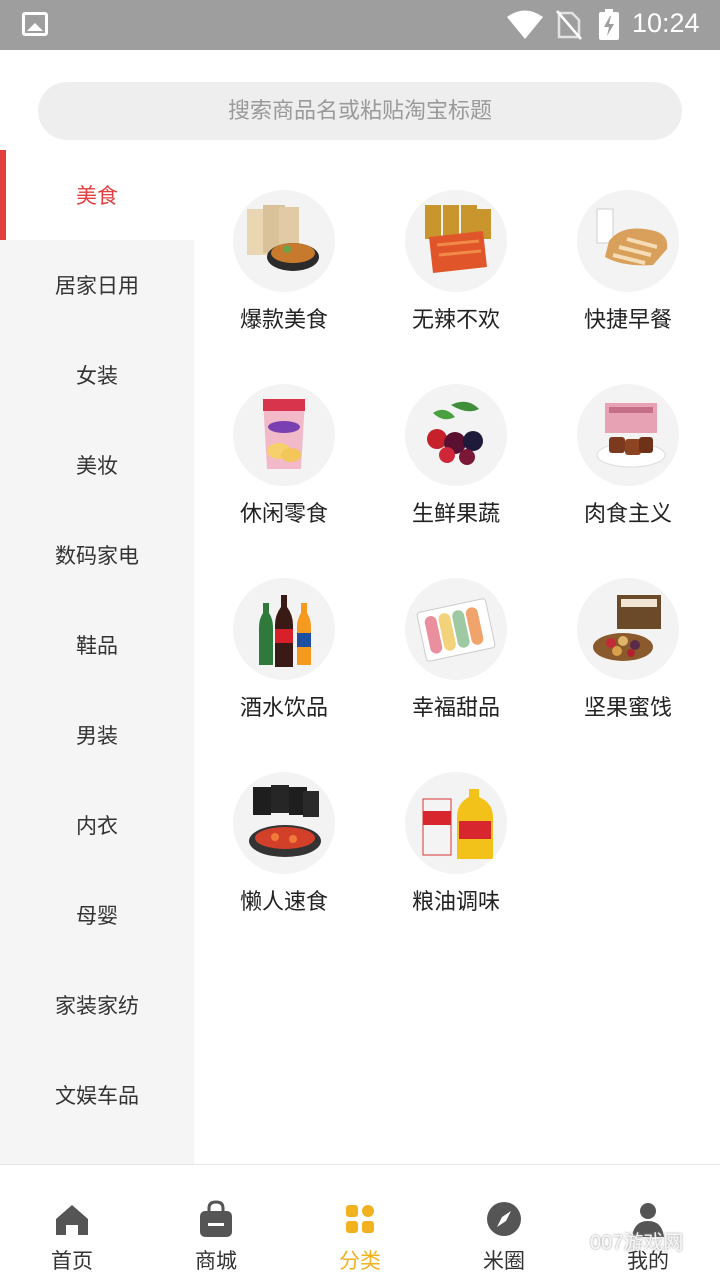  Describe the element at coordinates (216, 1218) in the screenshot. I see `shopping-bag-icon` at that location.